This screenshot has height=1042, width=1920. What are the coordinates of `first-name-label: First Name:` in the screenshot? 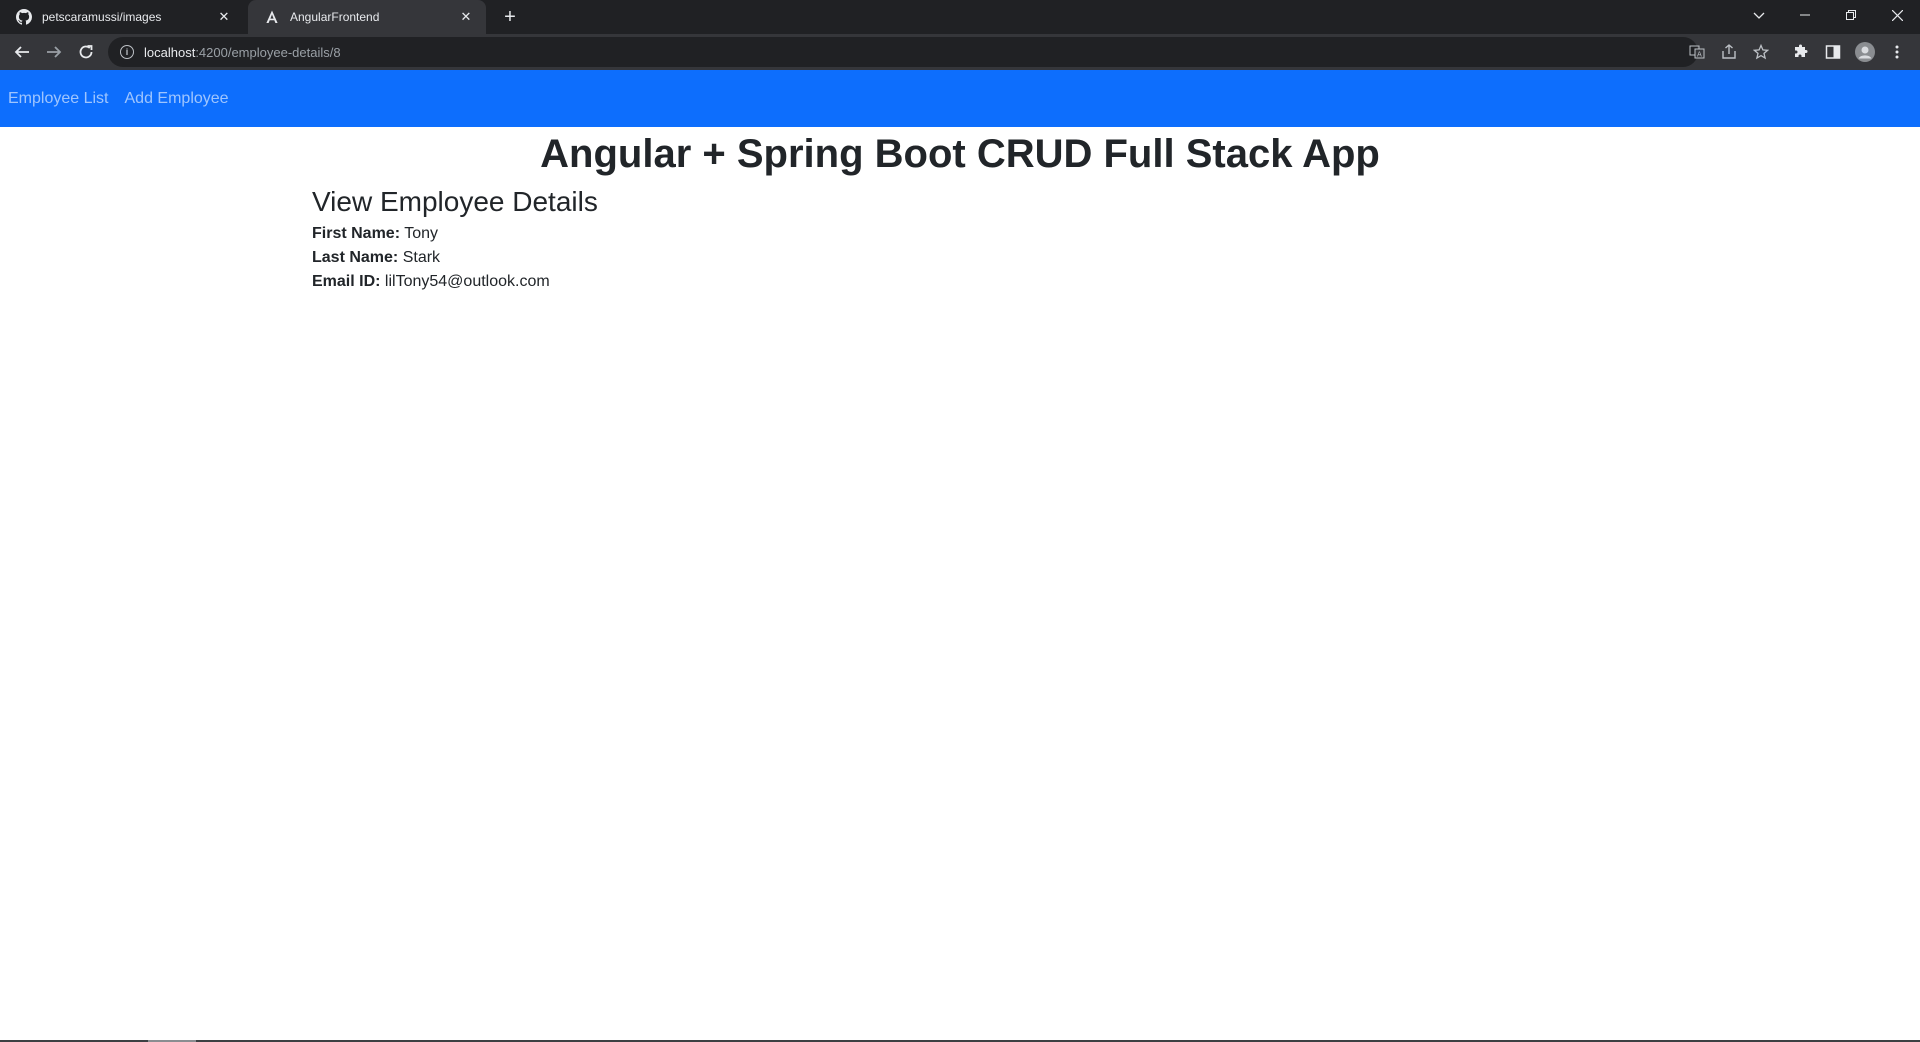 It's located at (356, 233).